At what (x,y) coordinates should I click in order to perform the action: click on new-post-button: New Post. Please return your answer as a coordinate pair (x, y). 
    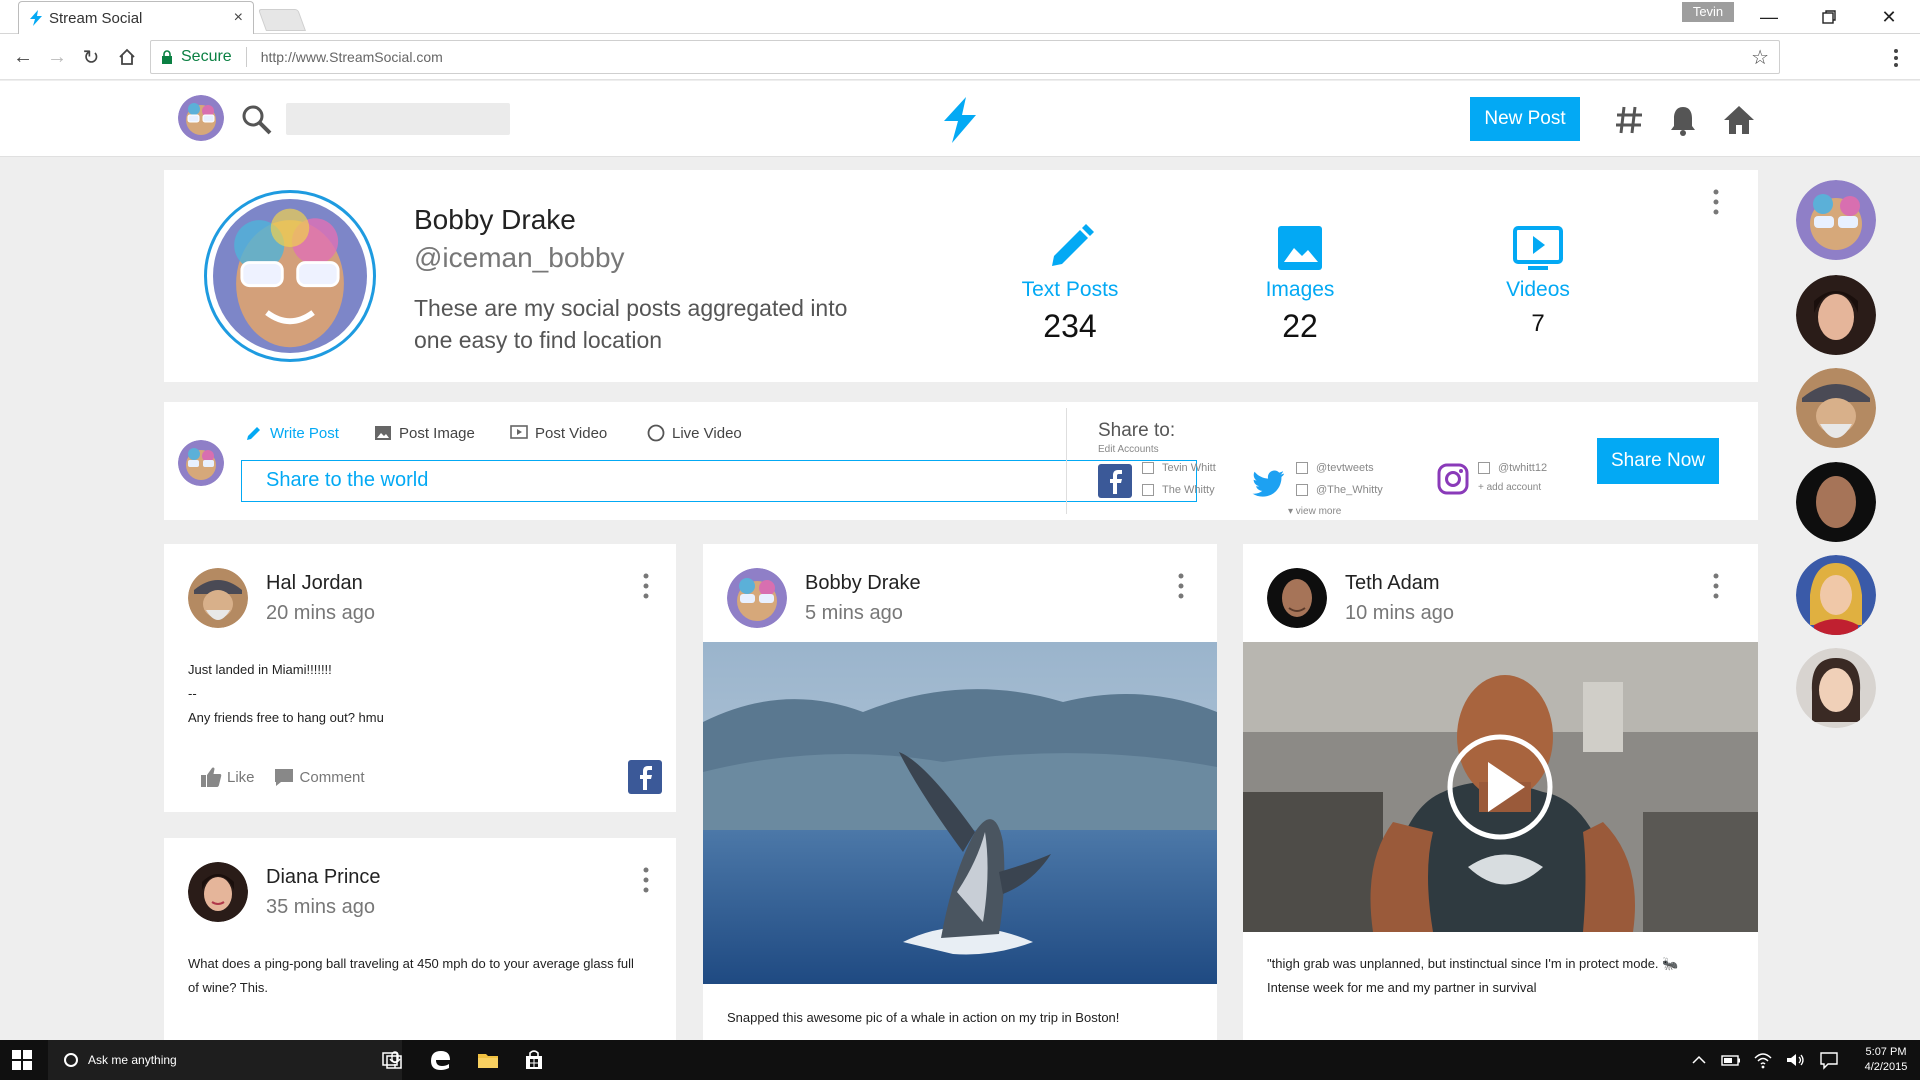
    Looking at the image, I should click on (1525, 119).